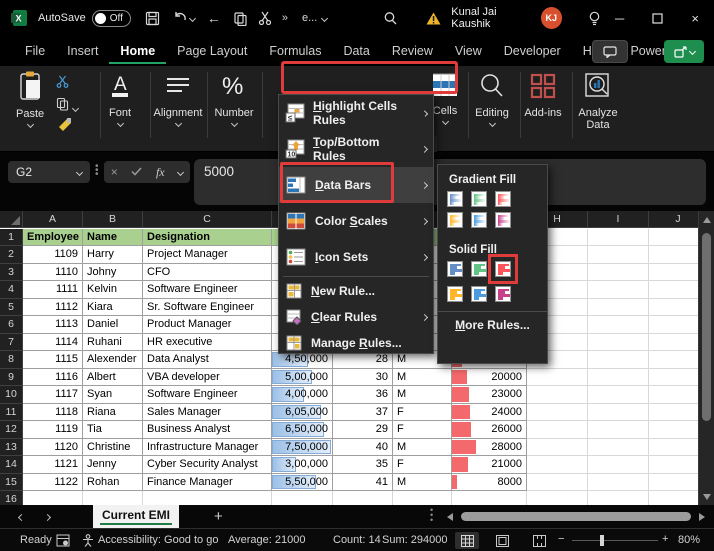  I want to click on col-header-C: C, so click(207, 219).